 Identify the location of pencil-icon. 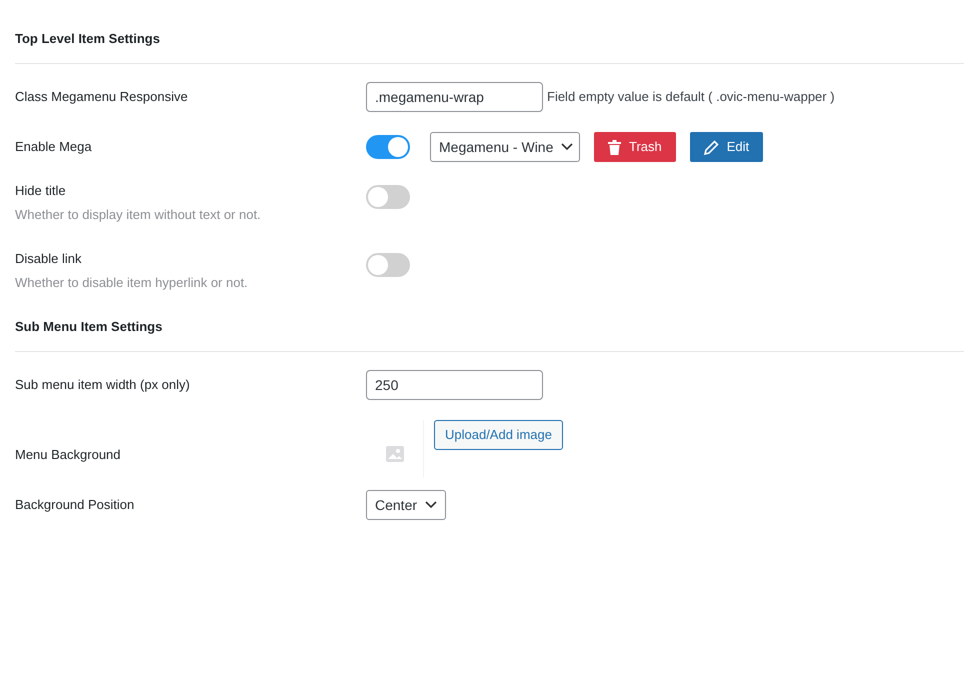
(711, 147).